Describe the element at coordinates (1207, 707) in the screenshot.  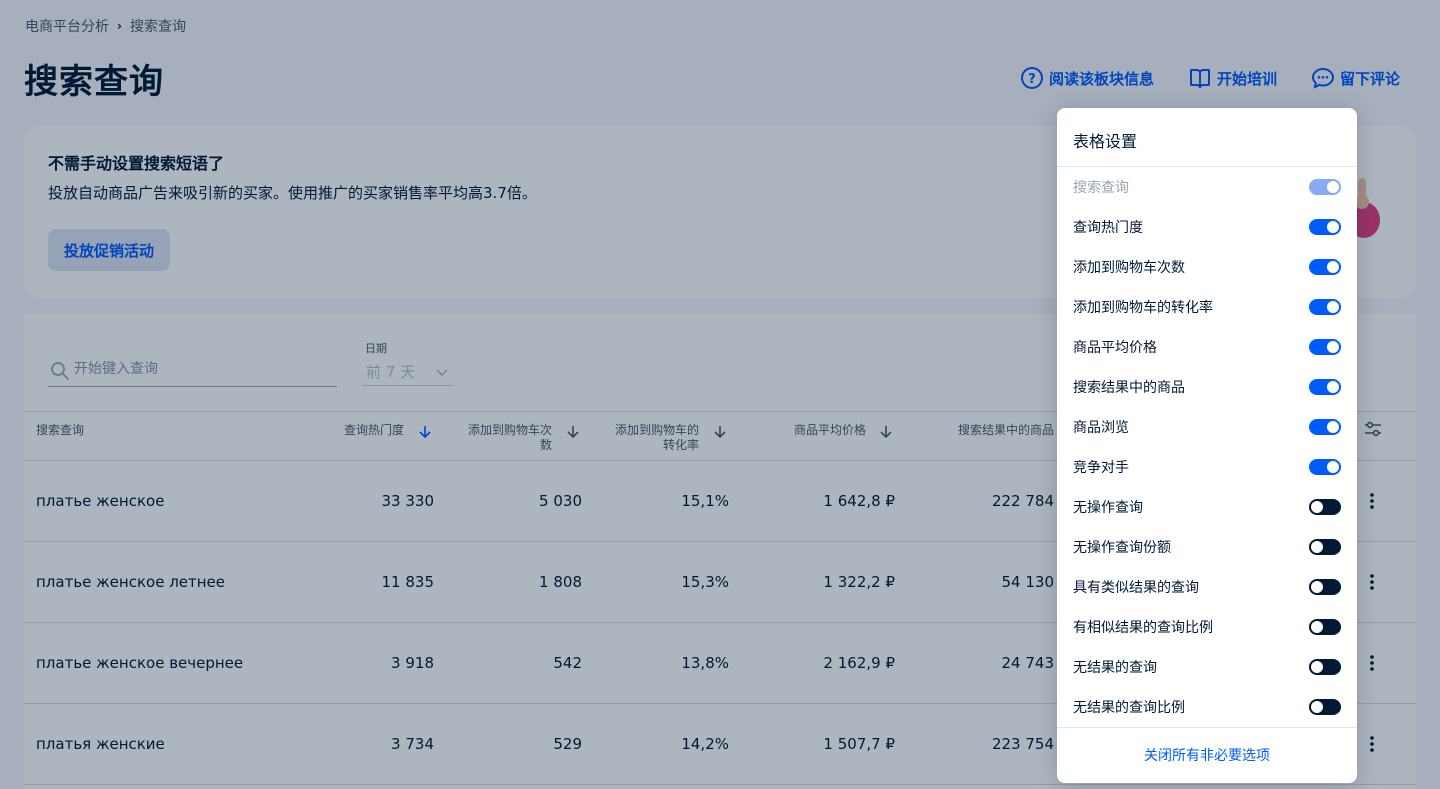
I see `settings-option: 无结果的查询比例` at that location.